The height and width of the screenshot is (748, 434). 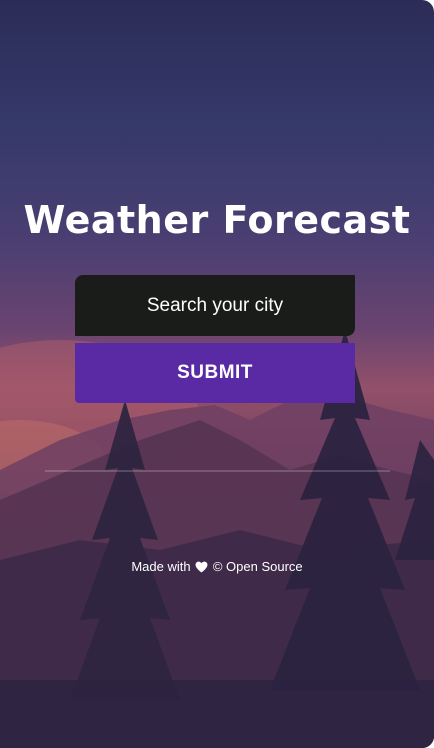 What do you see at coordinates (264, 567) in the screenshot?
I see `footer-source: Open Source` at bounding box center [264, 567].